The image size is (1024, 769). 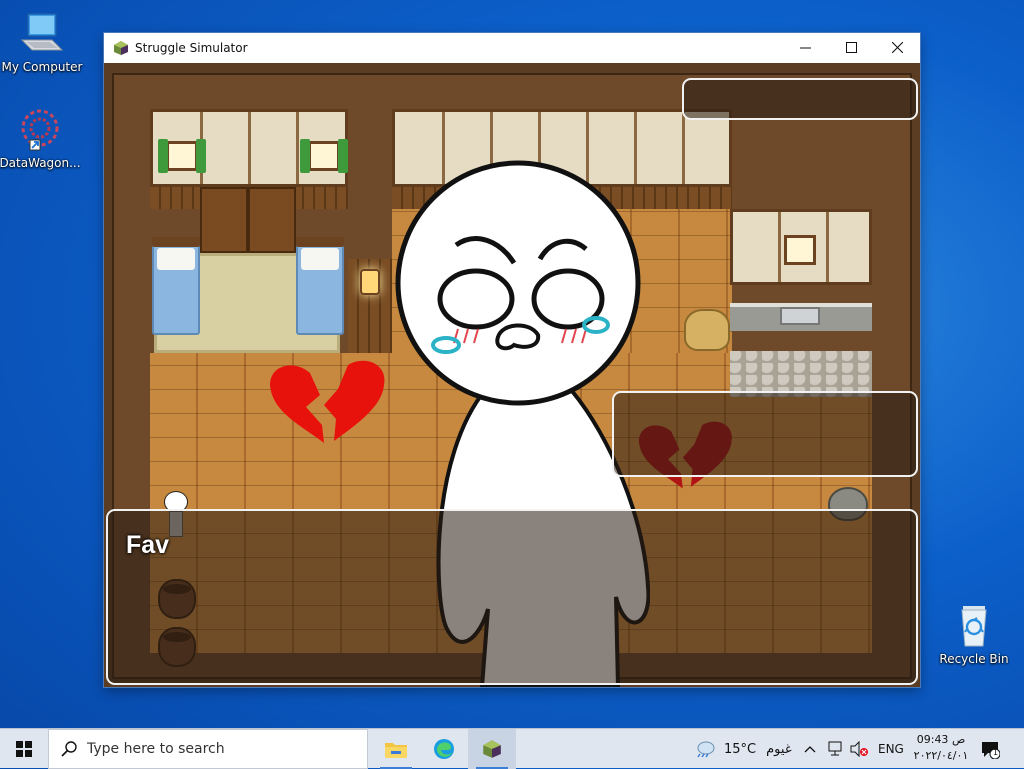 What do you see at coordinates (779, 749) in the screenshot?
I see `weather-condition: غيوم` at bounding box center [779, 749].